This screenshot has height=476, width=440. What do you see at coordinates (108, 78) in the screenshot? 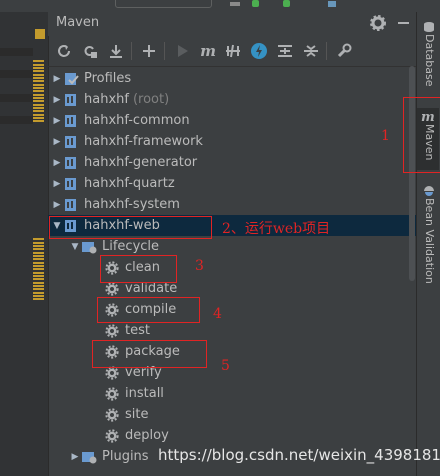
I see `tree-node-label: Profiles` at bounding box center [108, 78].